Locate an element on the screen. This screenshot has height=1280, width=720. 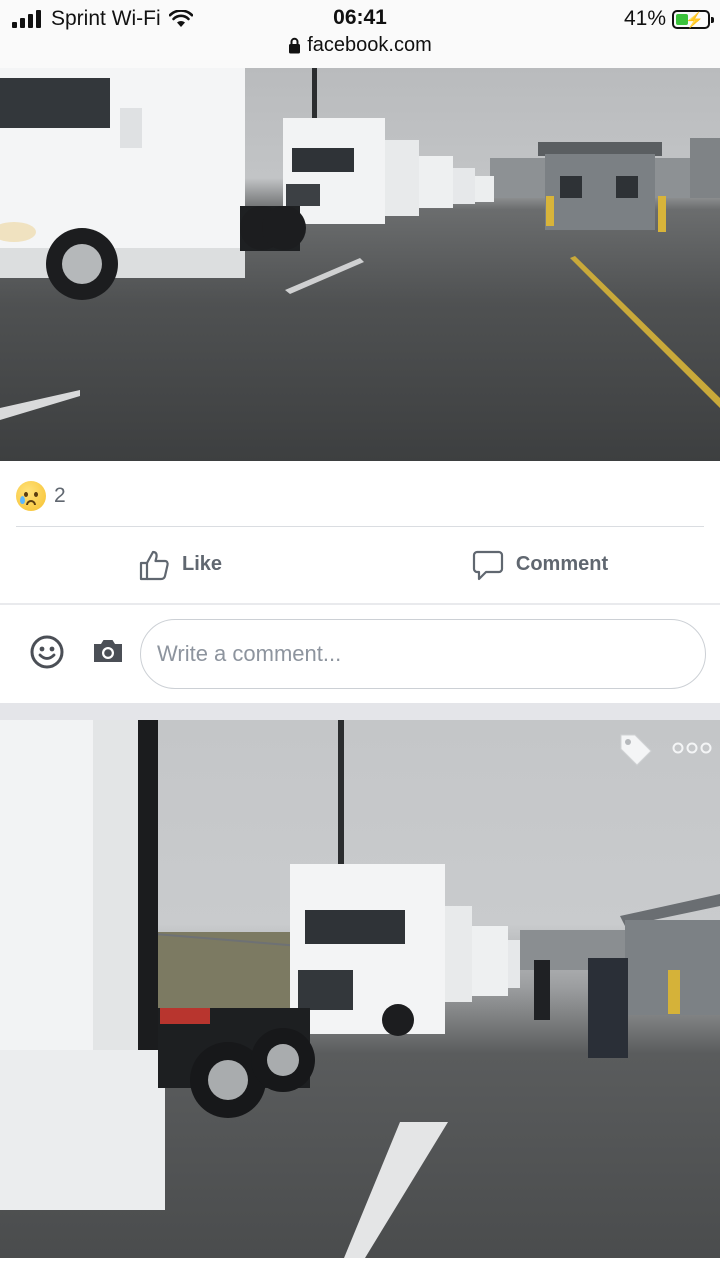
camera-button is located at coordinates (108, 653).